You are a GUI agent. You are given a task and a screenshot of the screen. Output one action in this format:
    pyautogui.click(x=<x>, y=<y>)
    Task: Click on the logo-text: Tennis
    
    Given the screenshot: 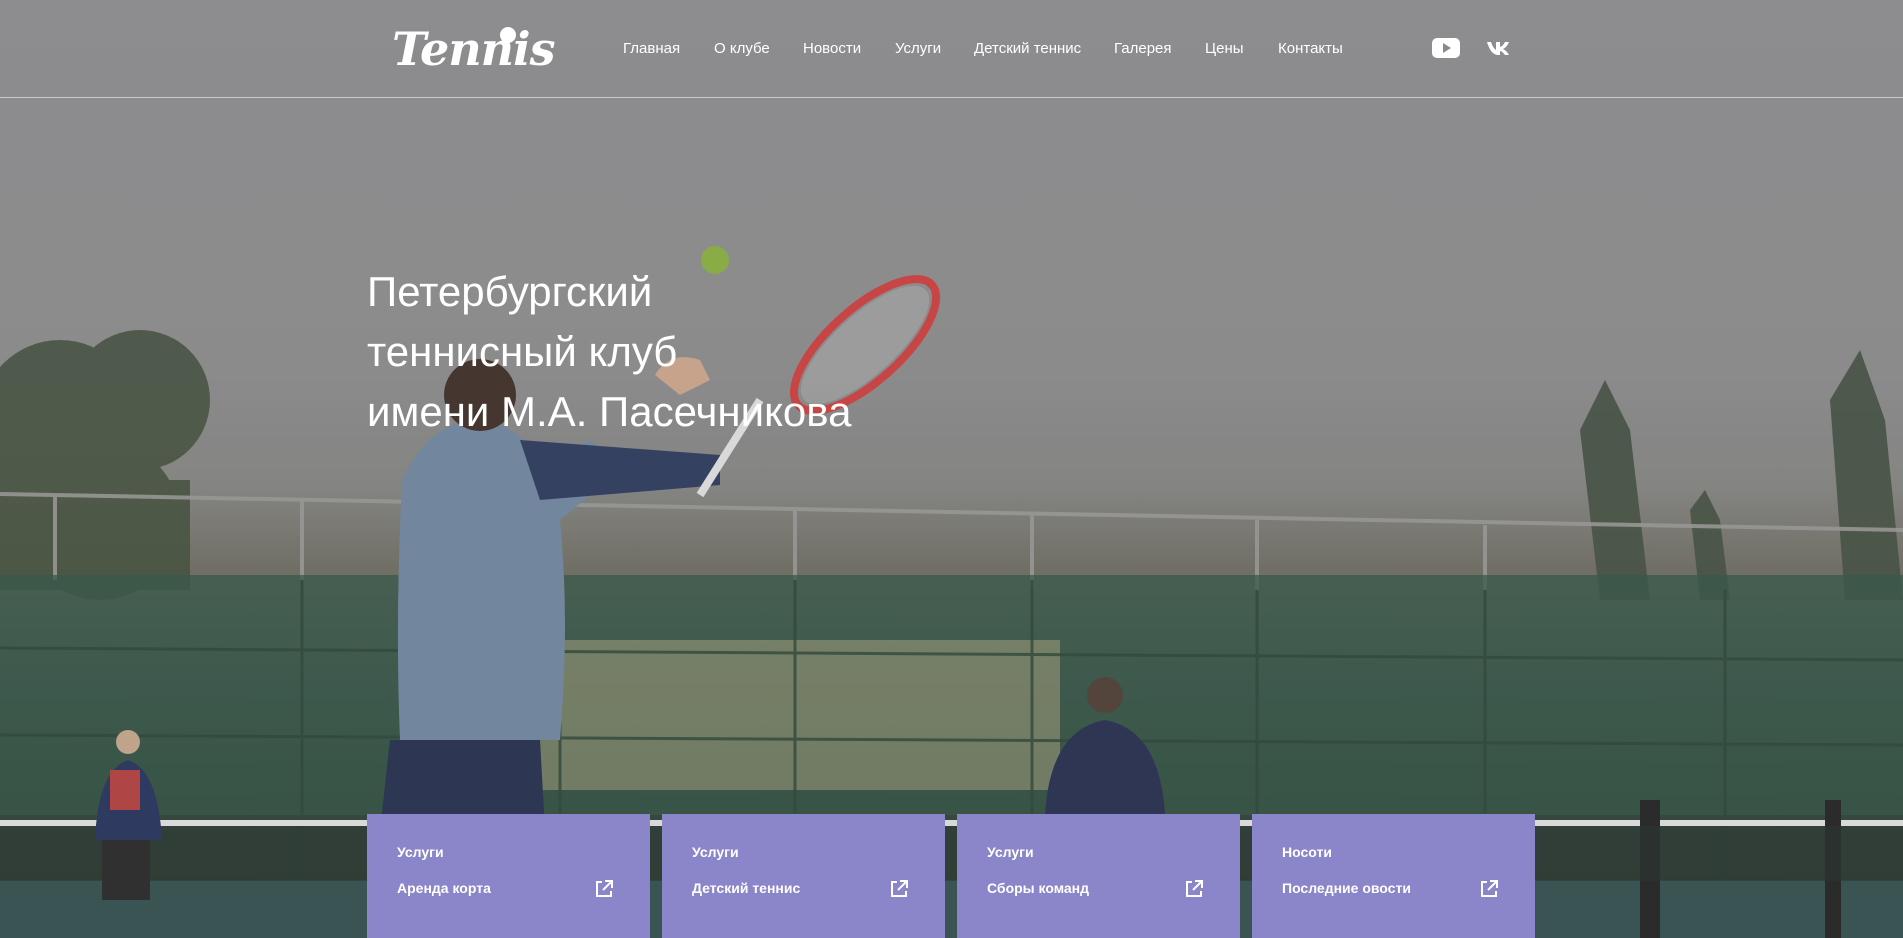 What is the action you would take?
    pyautogui.click(x=473, y=49)
    